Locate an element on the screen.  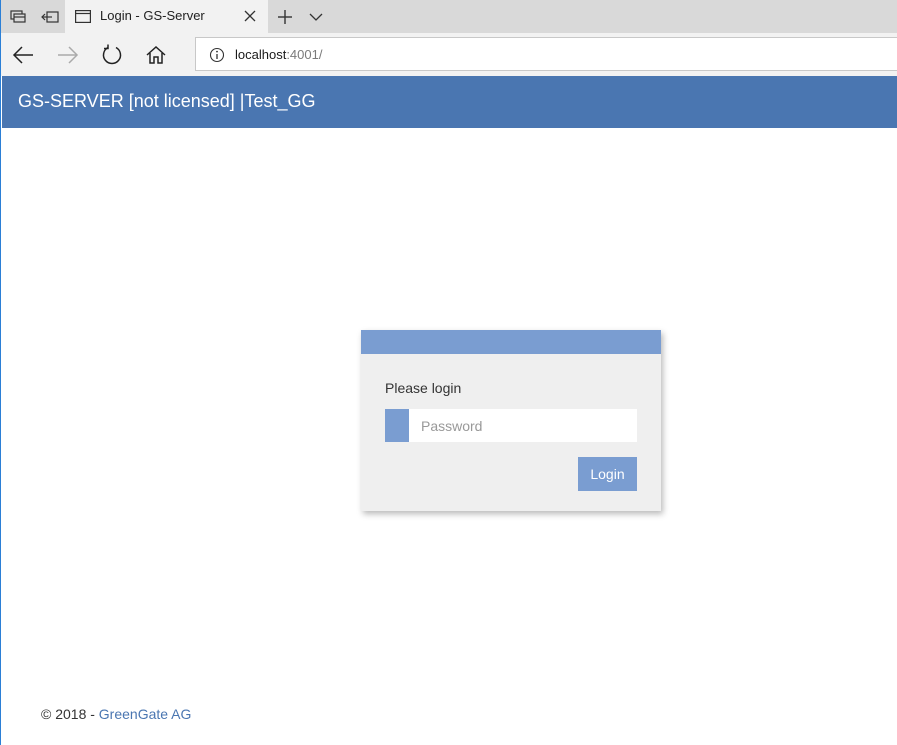
footer: © 2018 - GreenGate AG is located at coordinates (116, 714).